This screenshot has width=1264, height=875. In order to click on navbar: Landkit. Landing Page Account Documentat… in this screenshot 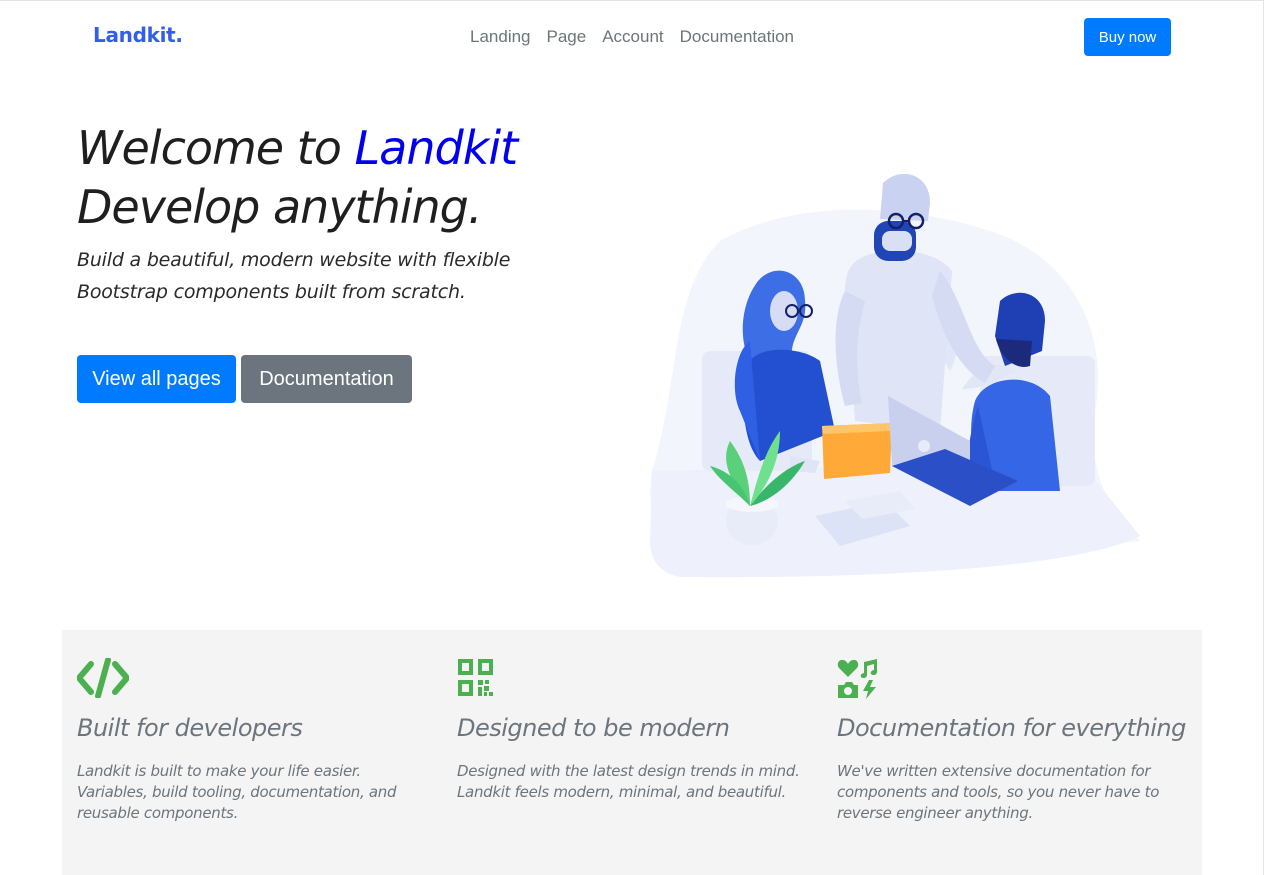, I will do `click(632, 37)`.